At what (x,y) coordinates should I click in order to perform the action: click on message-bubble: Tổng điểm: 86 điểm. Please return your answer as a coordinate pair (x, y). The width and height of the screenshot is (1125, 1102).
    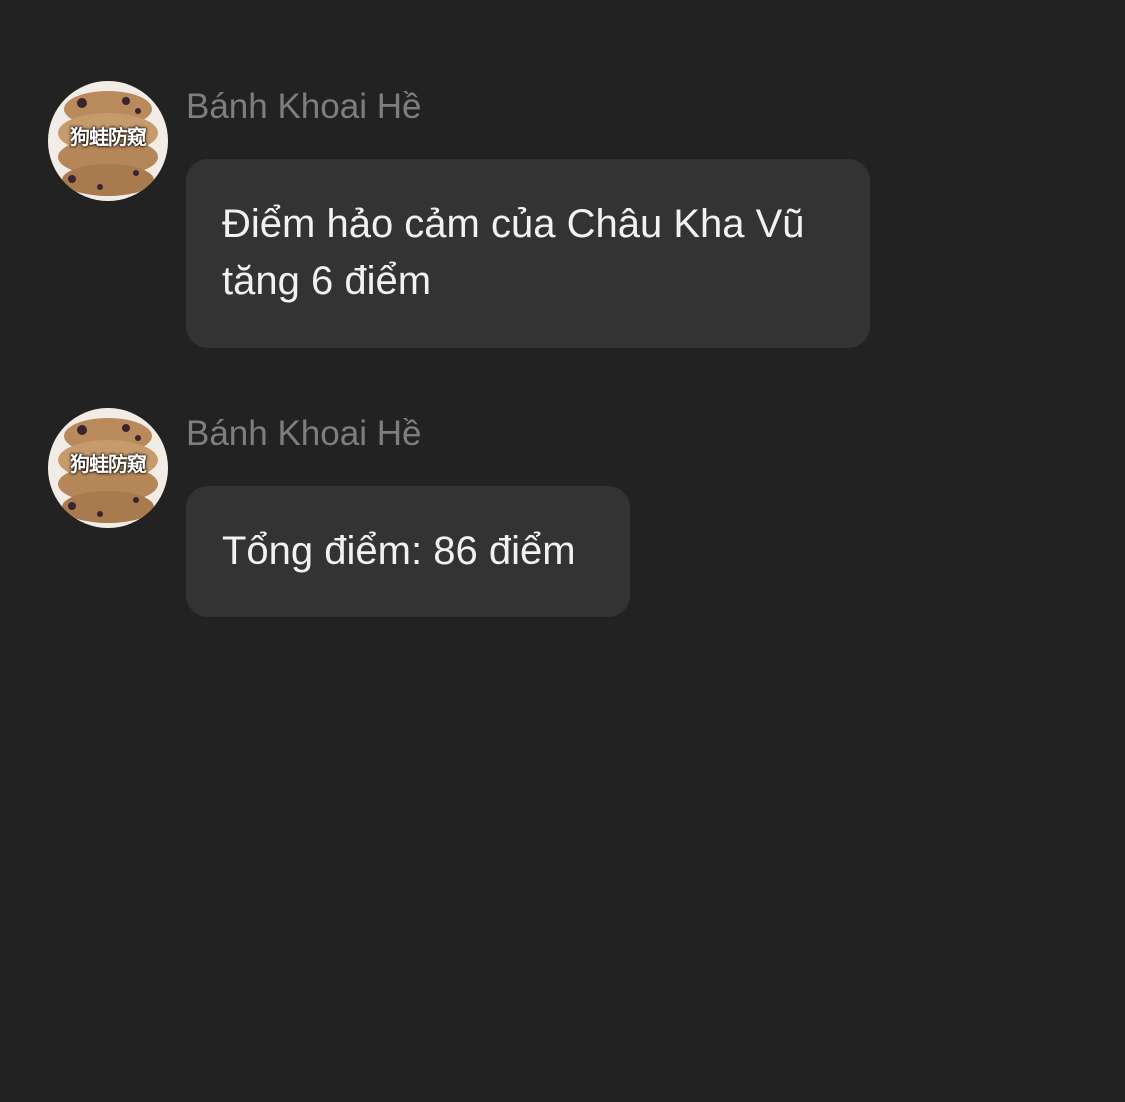
    Looking at the image, I should click on (408, 551).